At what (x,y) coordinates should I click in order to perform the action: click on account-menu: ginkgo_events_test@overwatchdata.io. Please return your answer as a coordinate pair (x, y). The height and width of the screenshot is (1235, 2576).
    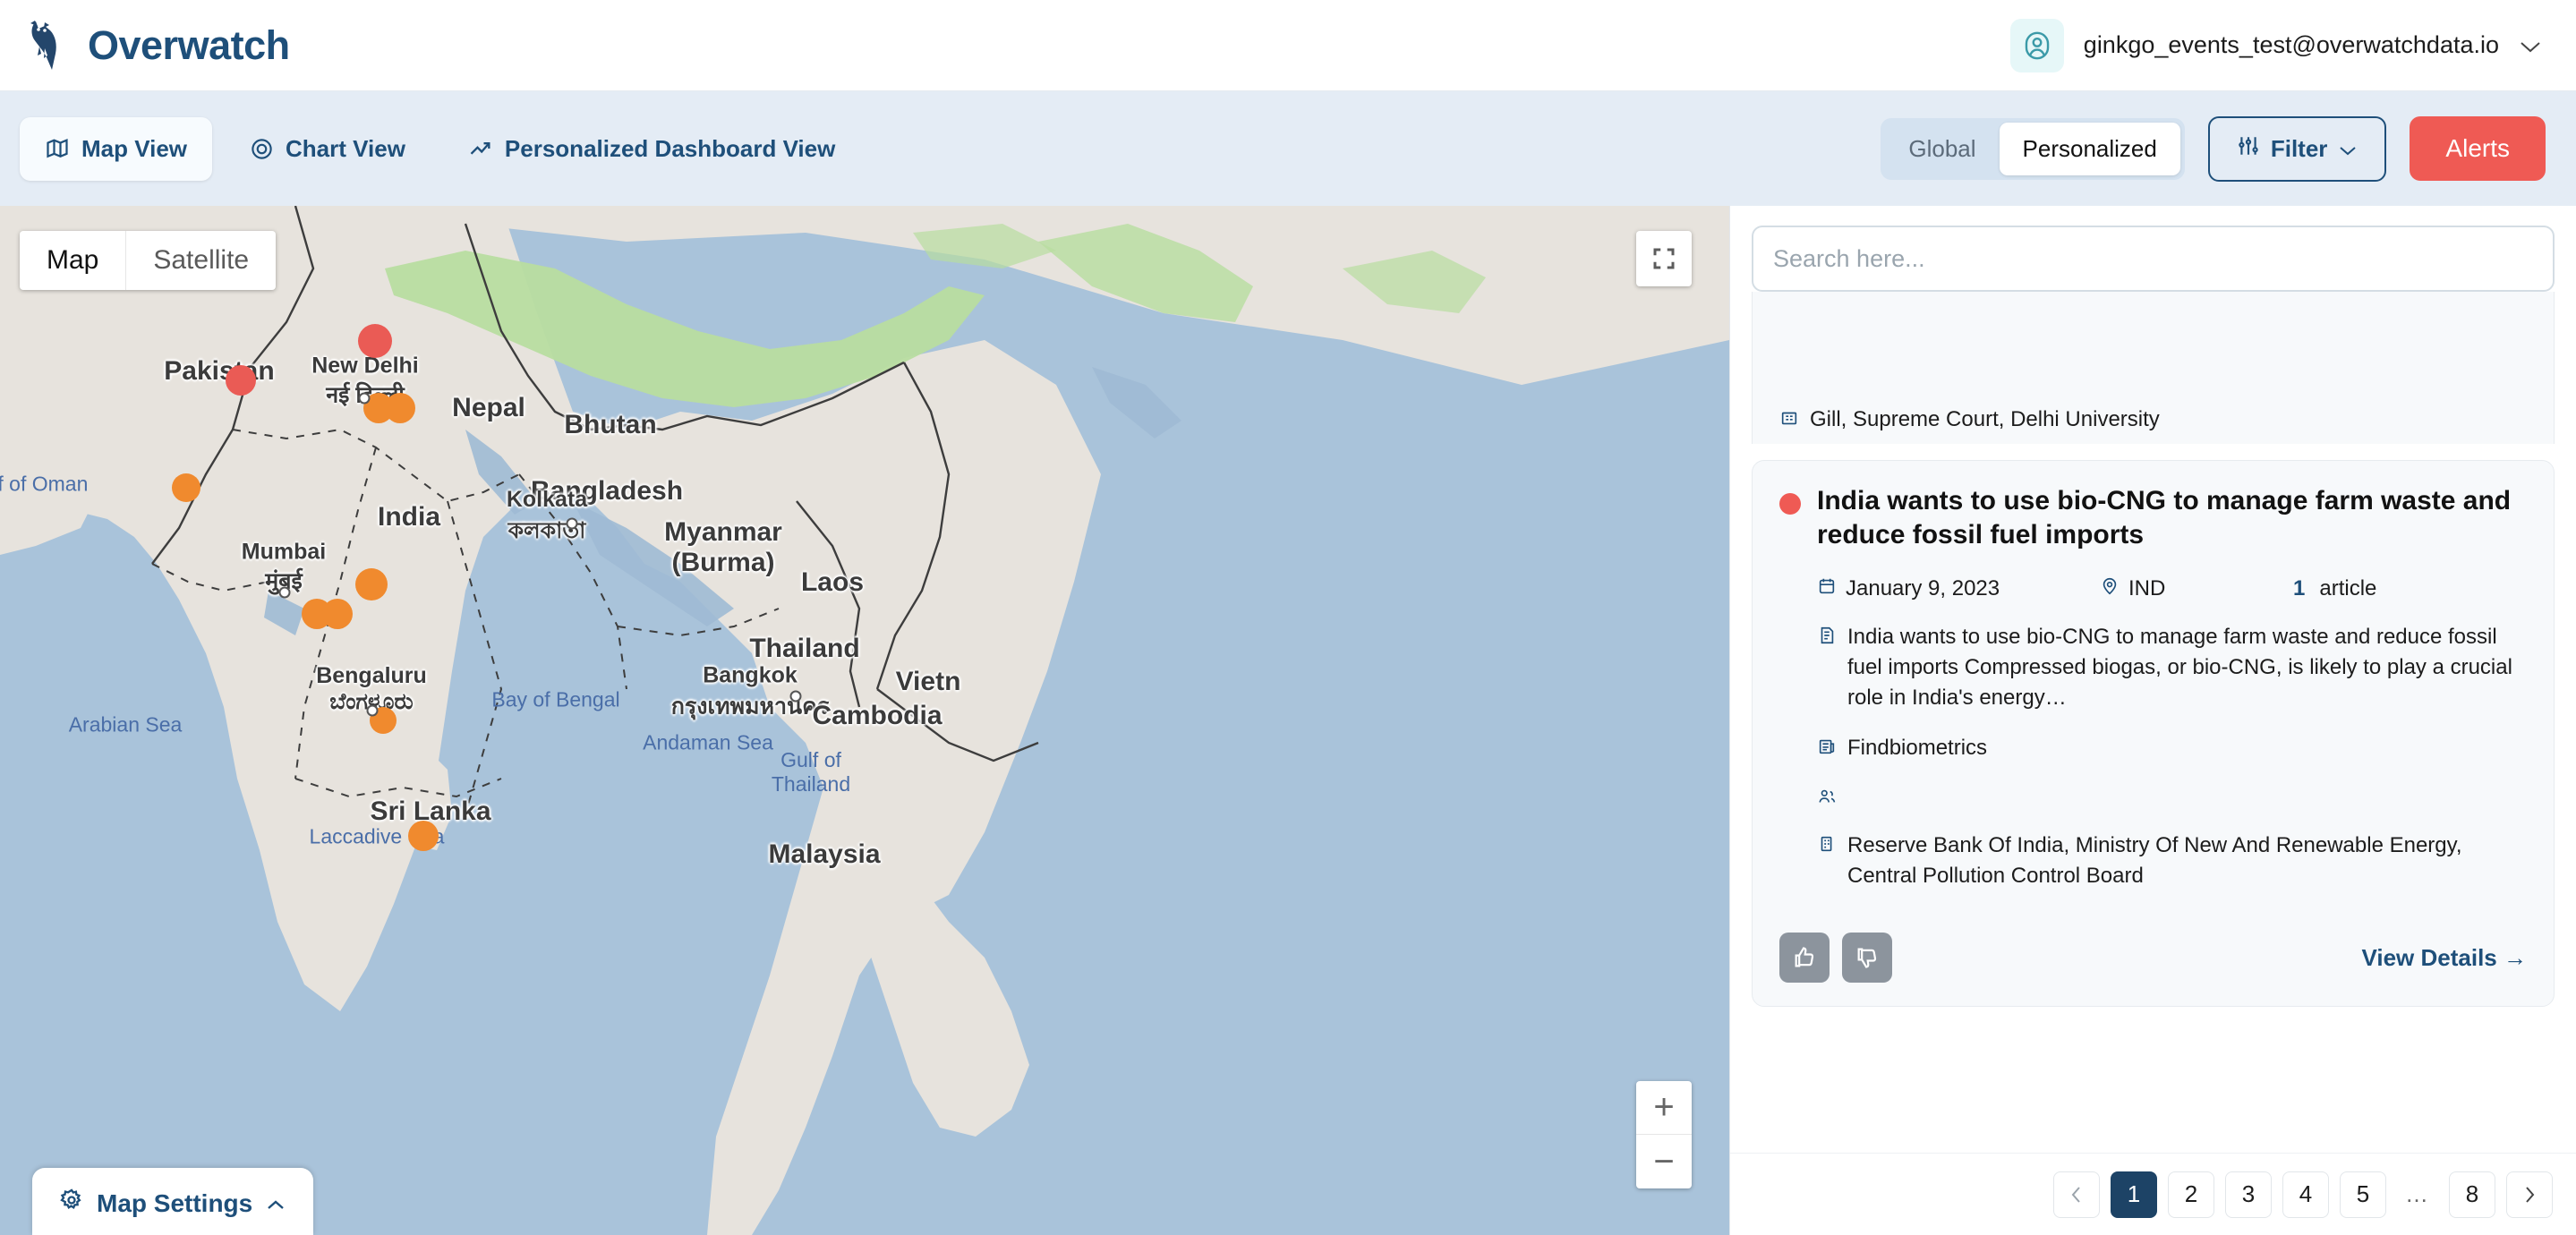
    Looking at the image, I should click on (2275, 45).